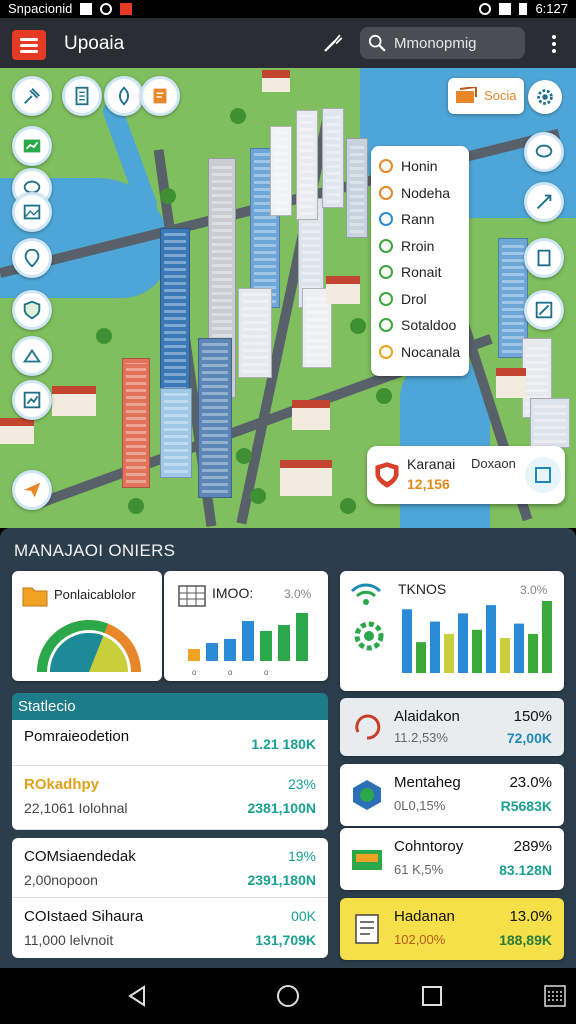 This screenshot has height=1024, width=576. I want to click on legend-item: Nocanala, so click(419, 352).